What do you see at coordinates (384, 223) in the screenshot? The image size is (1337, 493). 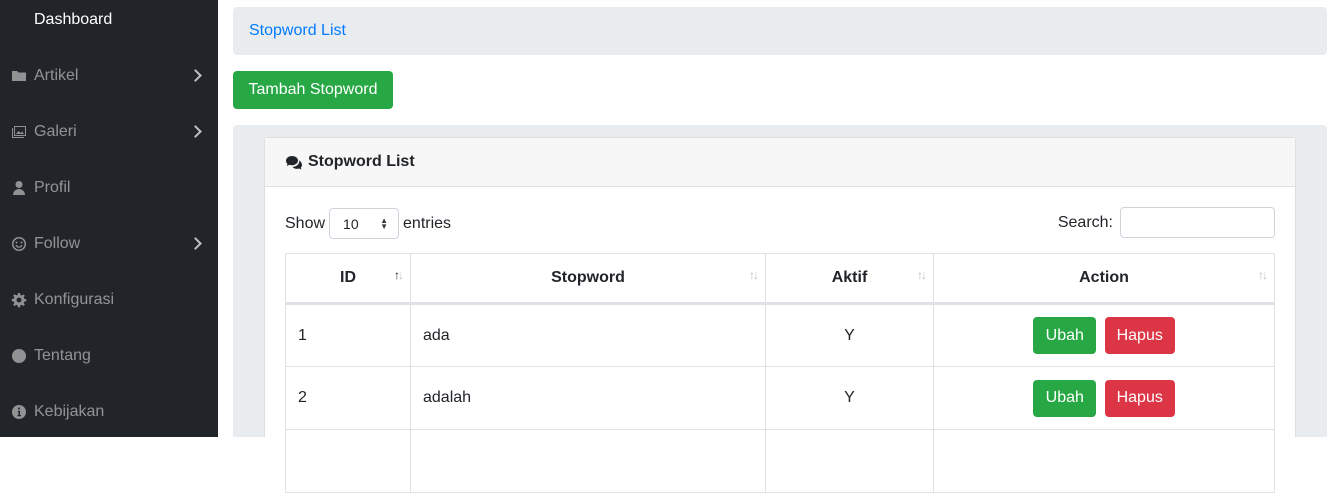 I see `sort-updown-icon: ▲ ▼` at bounding box center [384, 223].